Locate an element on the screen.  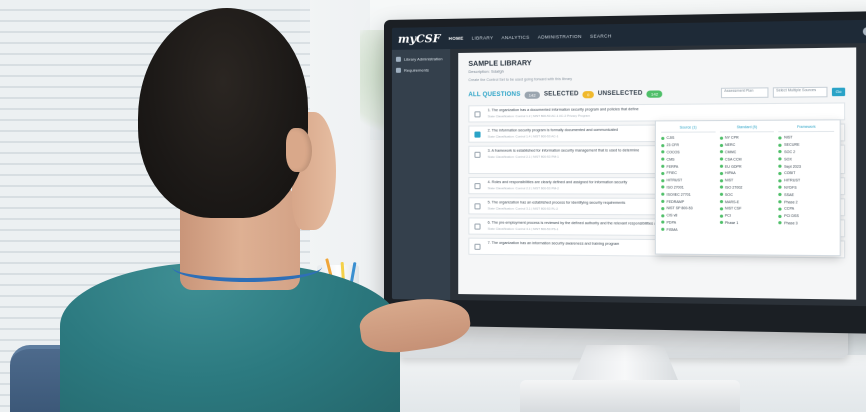
dropdown-option-label: SOC is located at coordinates (728, 194).